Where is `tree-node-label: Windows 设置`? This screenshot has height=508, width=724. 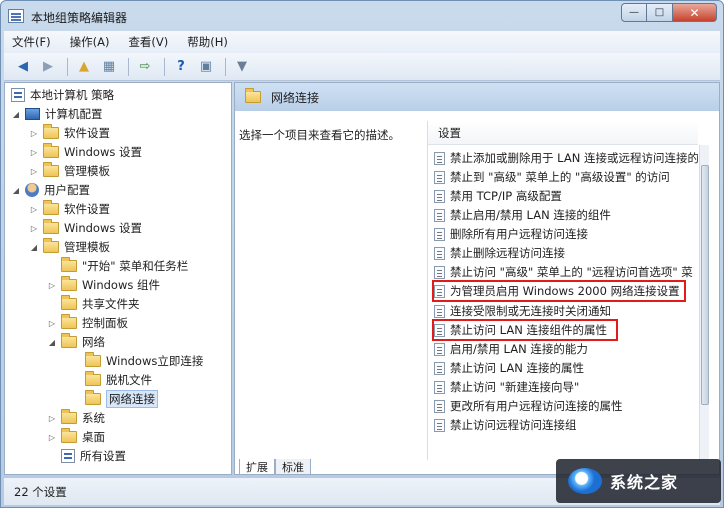
tree-node-label: Windows 设置 is located at coordinates (103, 228).